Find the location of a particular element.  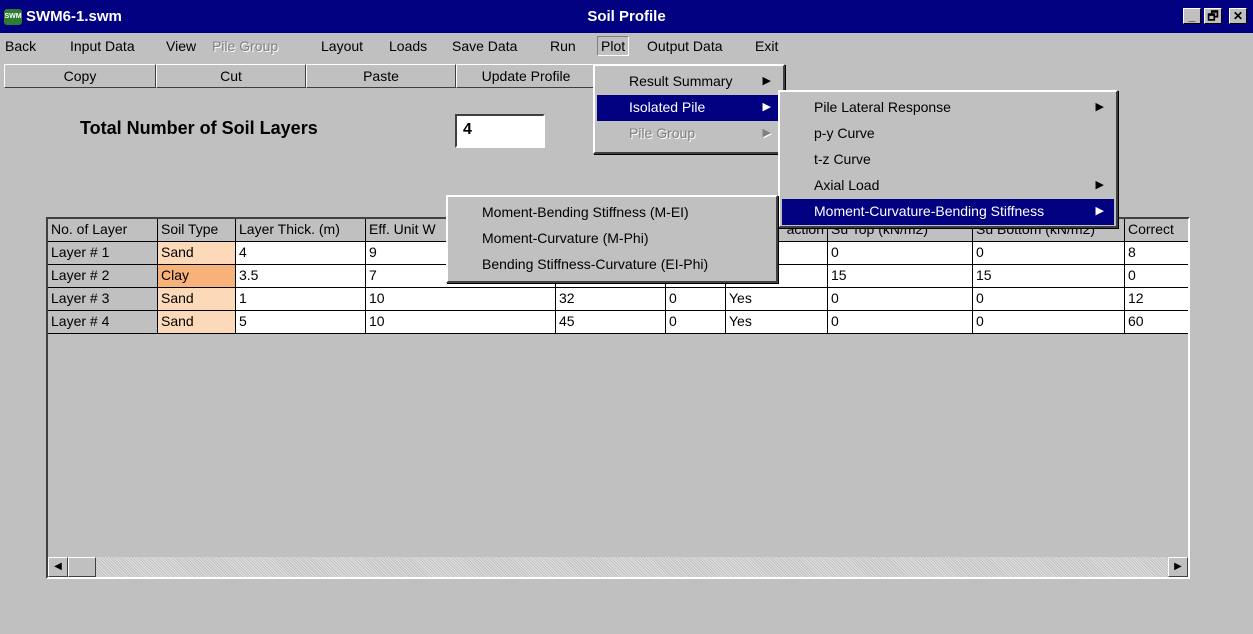

menu-result-summary: Result Summary ▶ is located at coordinates (689, 82).